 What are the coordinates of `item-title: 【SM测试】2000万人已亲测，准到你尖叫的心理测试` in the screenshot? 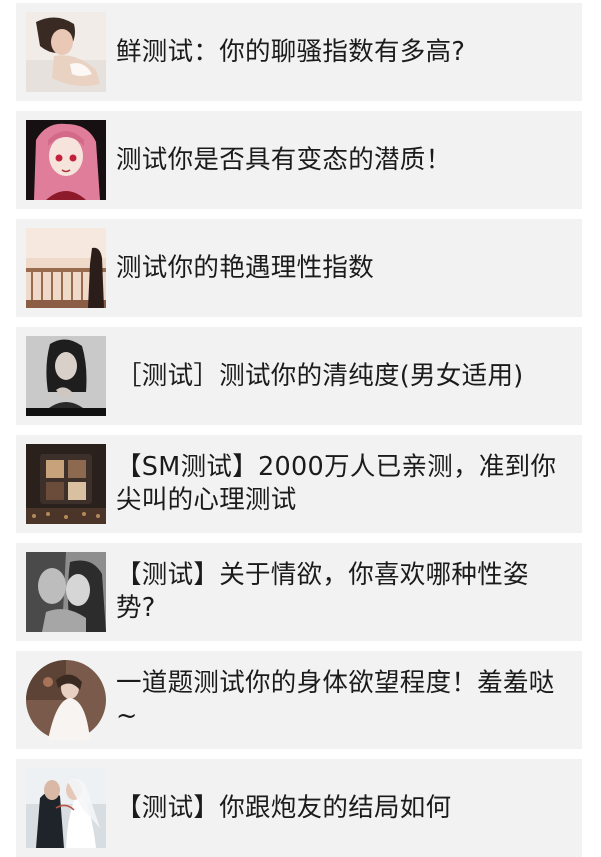 It's located at (336, 483).